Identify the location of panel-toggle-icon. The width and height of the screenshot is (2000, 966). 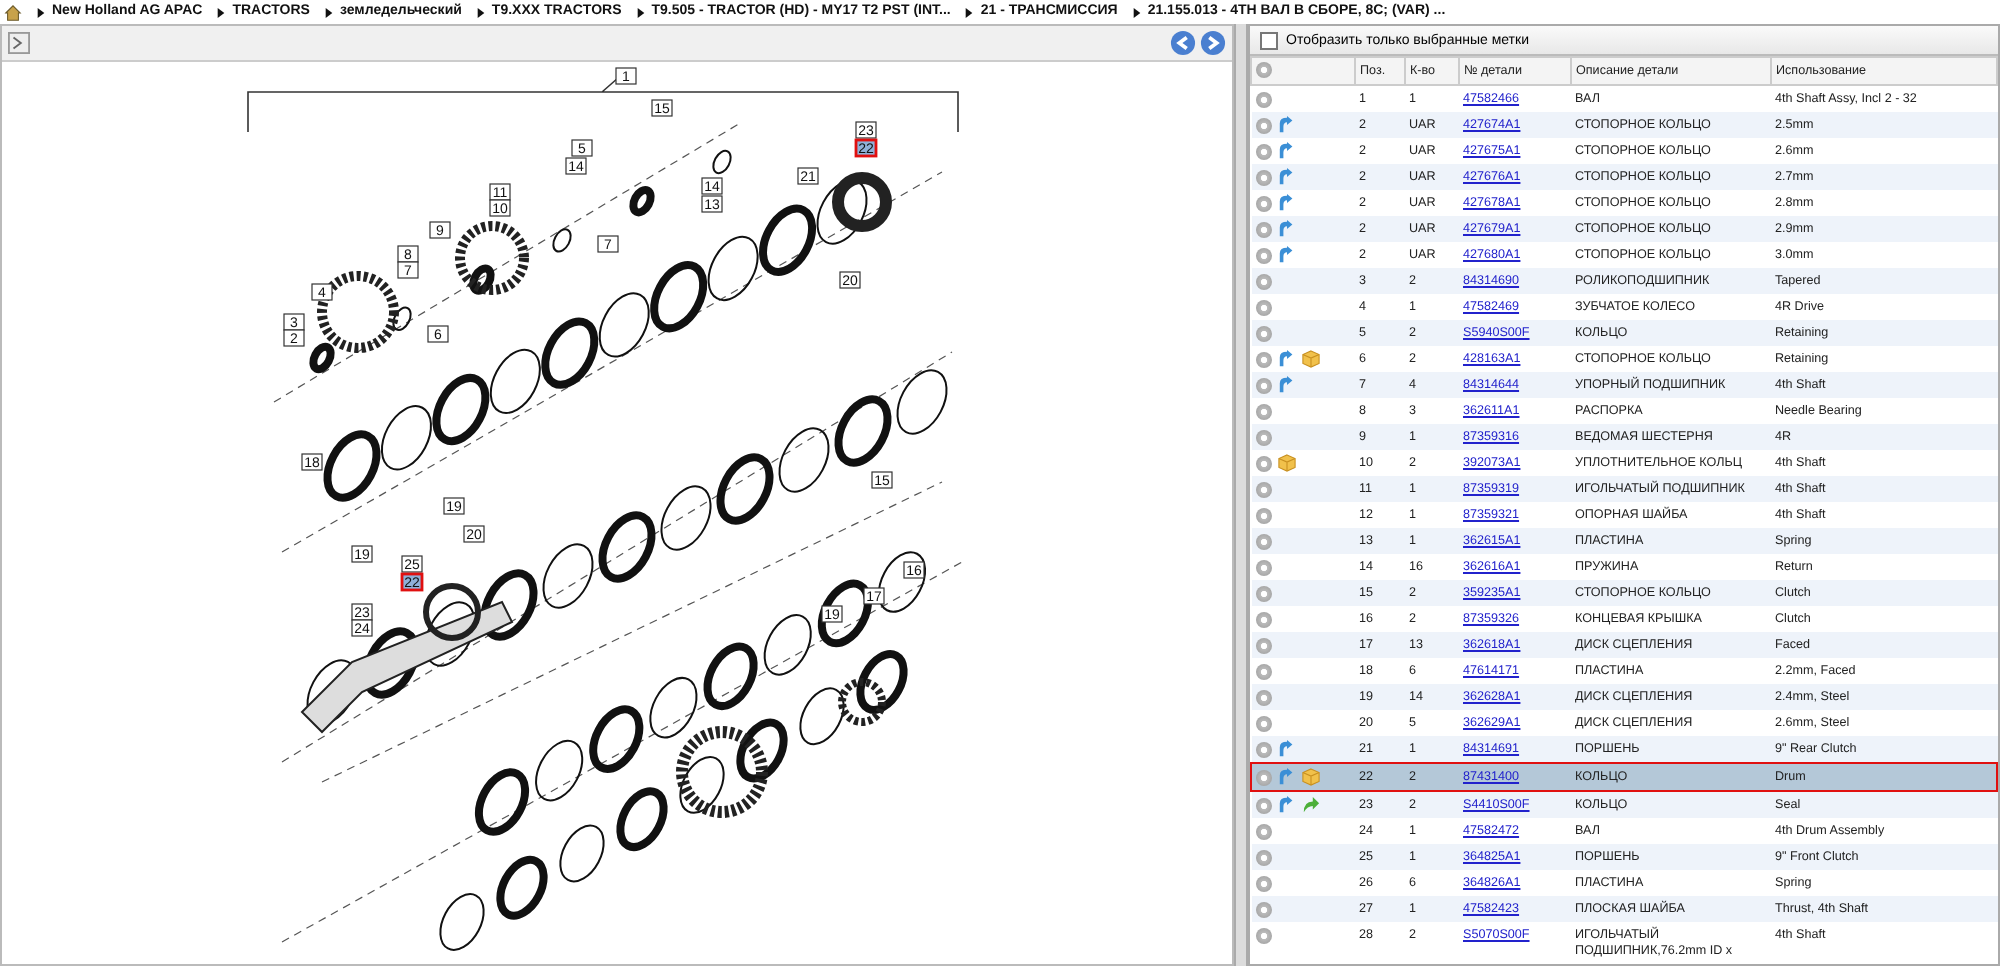
(19, 43).